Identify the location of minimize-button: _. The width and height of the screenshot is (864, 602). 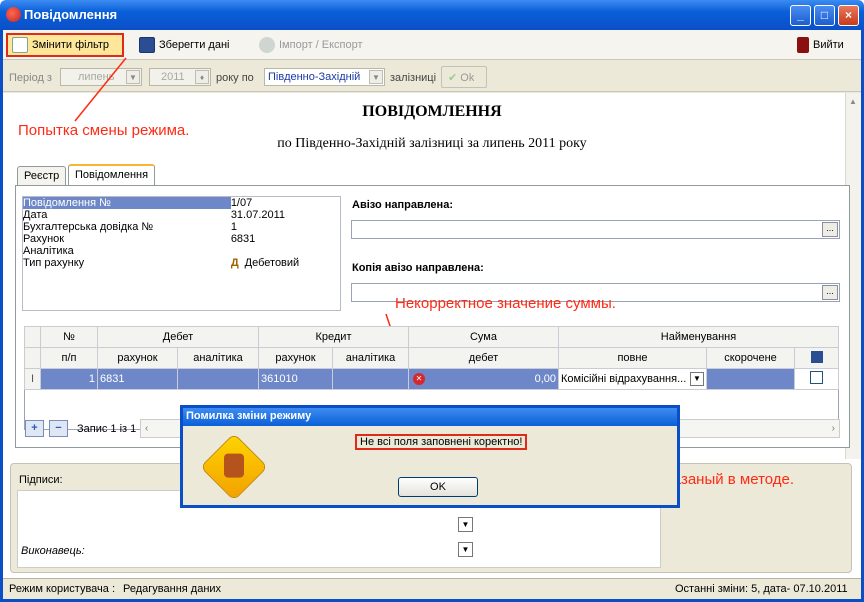
(800, 15).